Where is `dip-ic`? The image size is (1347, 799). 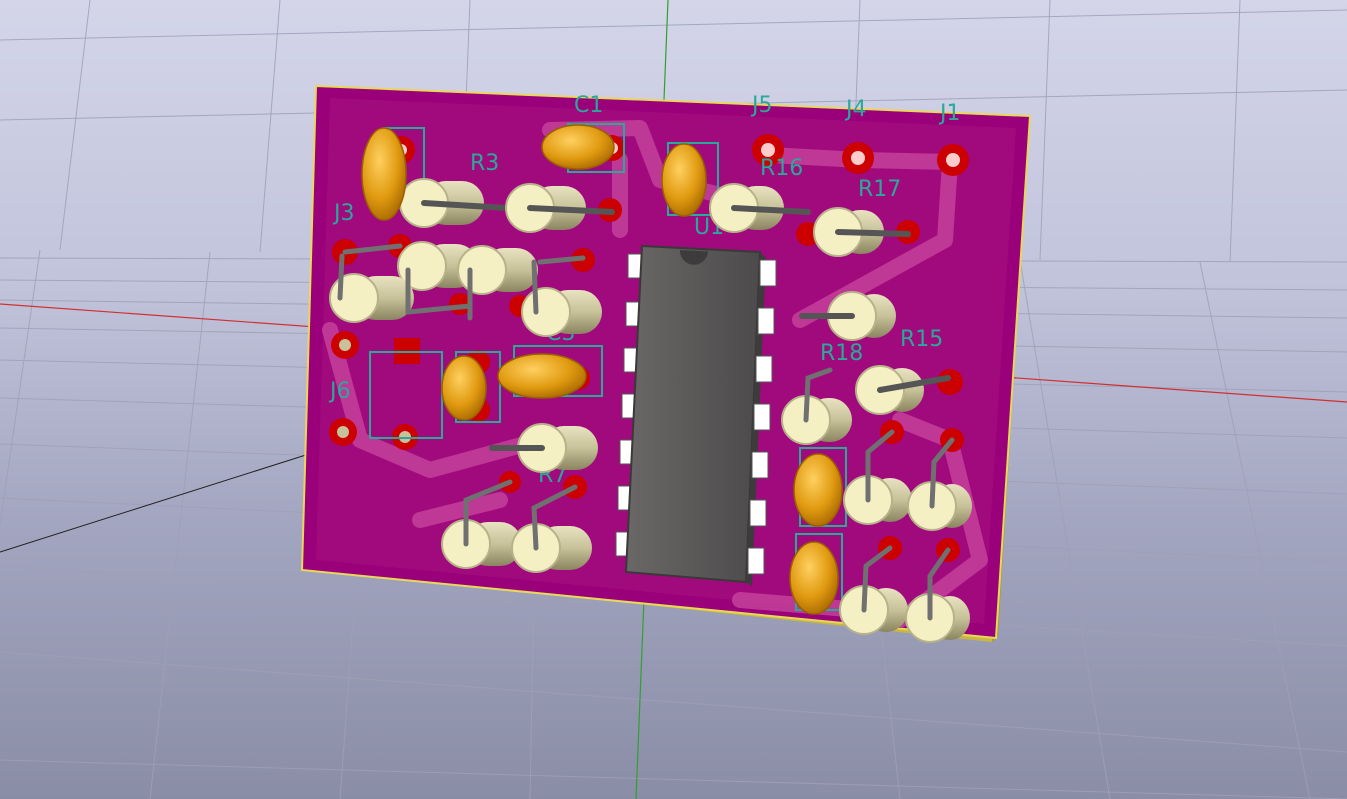 dip-ic is located at coordinates (696, 415).